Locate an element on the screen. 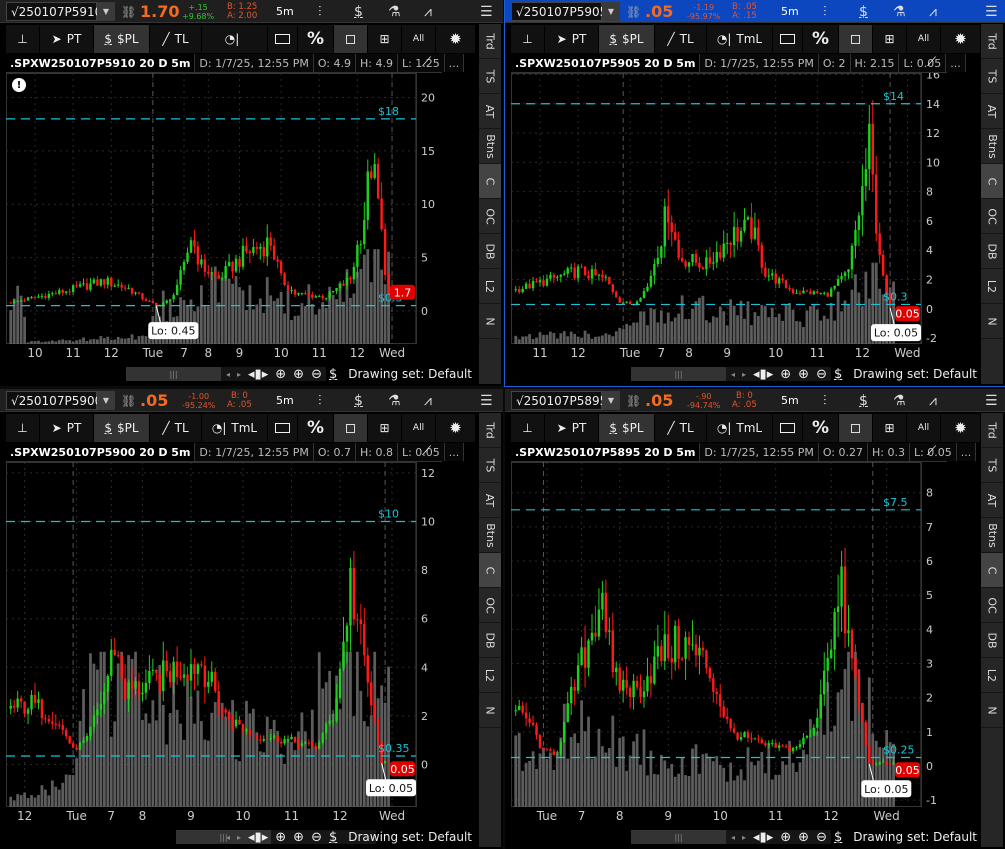  zoom-out-icon: ⊖ is located at coordinates (316, 374).